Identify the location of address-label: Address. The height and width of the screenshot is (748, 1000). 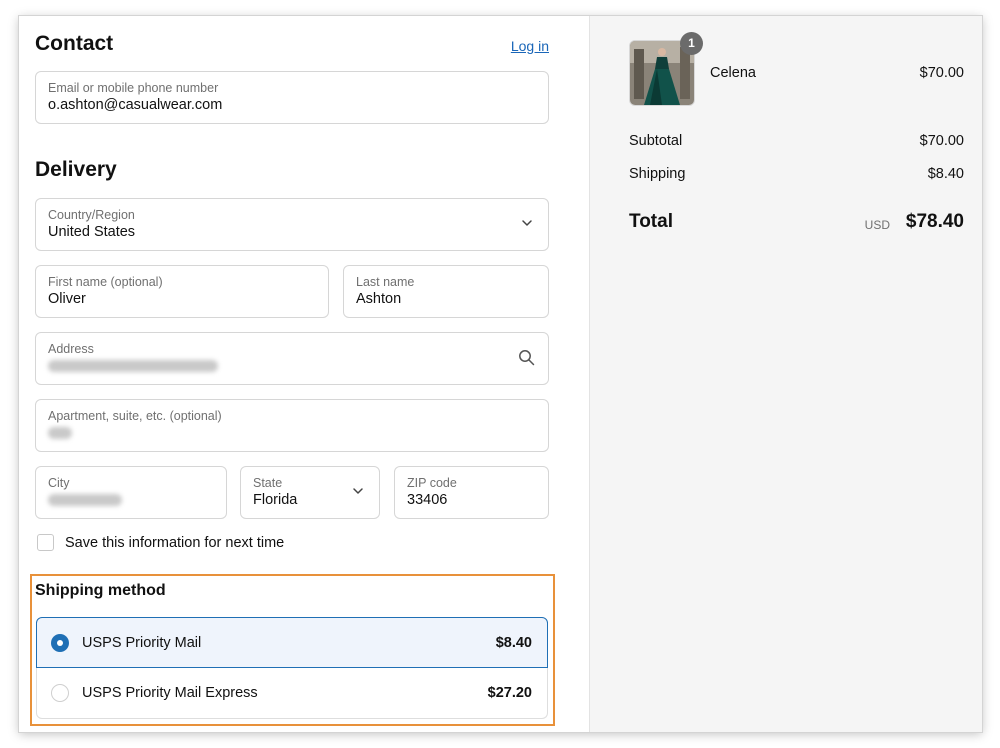
(71, 349).